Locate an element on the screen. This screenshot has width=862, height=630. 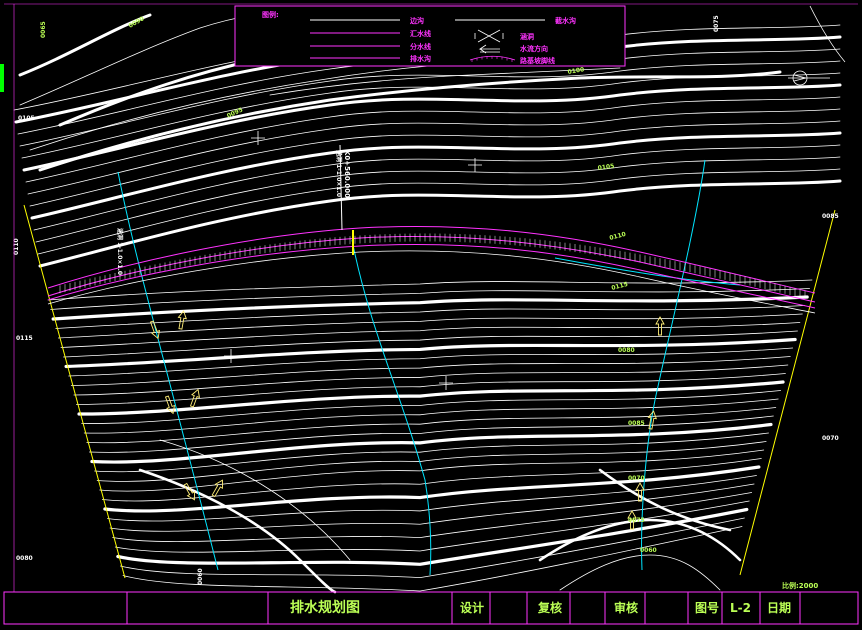
review-label: 复核 is located at coordinates (549, 607).